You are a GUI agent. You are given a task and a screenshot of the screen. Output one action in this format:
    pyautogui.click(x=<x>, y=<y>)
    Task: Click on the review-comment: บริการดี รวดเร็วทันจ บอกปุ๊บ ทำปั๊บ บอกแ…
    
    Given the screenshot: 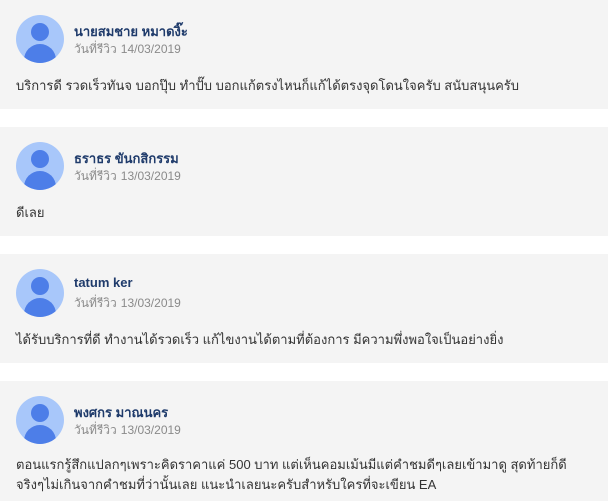 What is the action you would take?
    pyautogui.click(x=268, y=85)
    